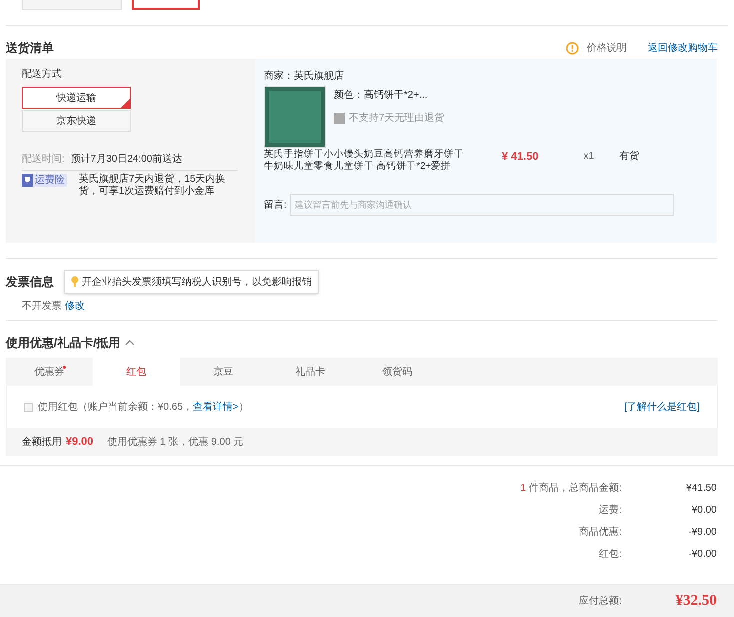 The image size is (734, 617). What do you see at coordinates (42, 443) in the screenshot?
I see `deduction-label: 金额抵用` at bounding box center [42, 443].